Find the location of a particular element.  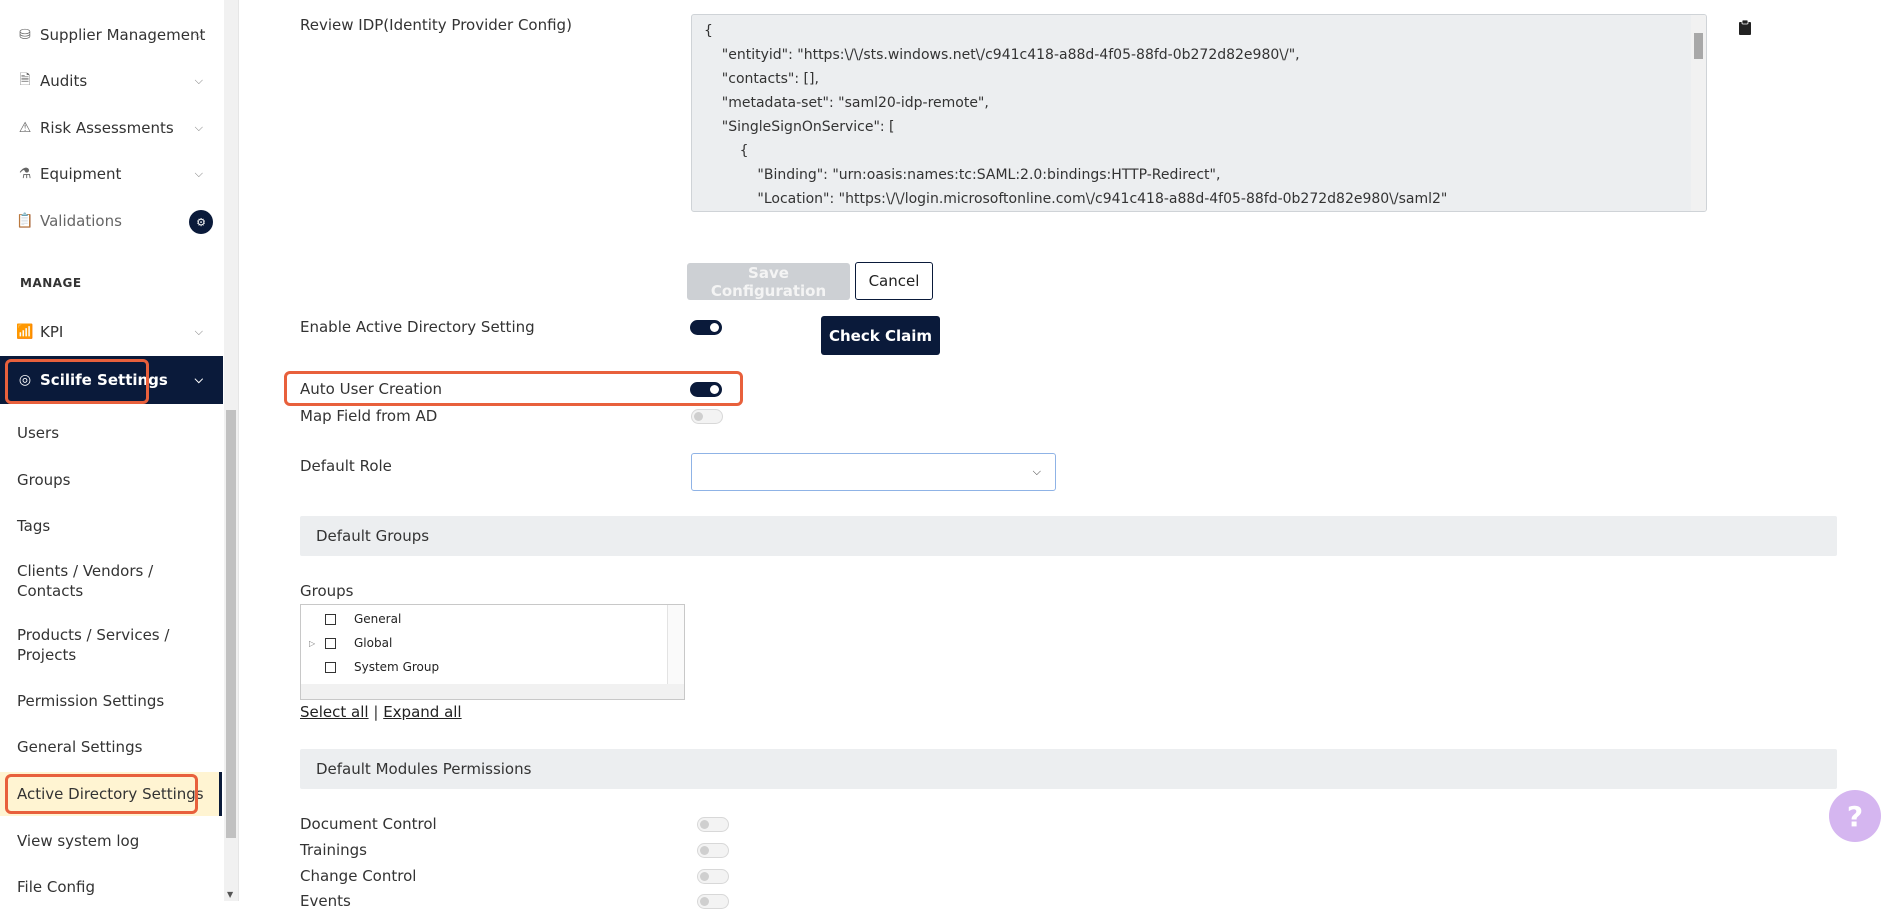

sidebar-item-label: Supplier Management is located at coordinates (123, 35).